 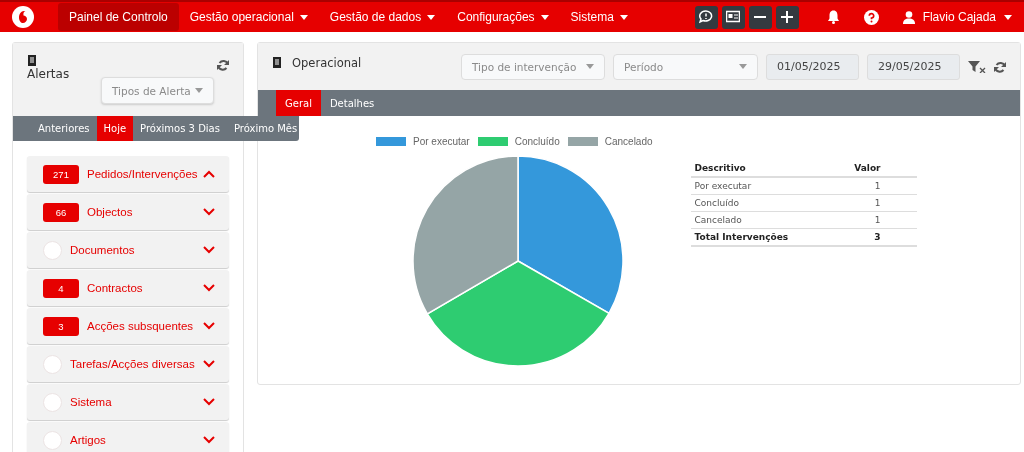 What do you see at coordinates (298, 103) in the screenshot?
I see `report-tab: Geral` at bounding box center [298, 103].